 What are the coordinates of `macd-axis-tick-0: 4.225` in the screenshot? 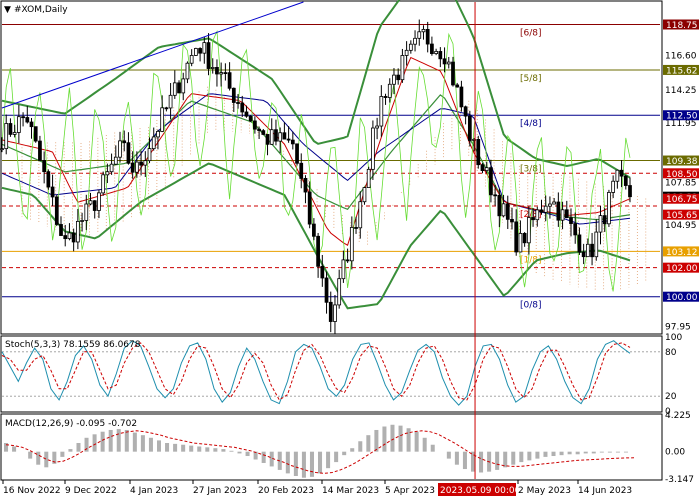 It's located at (678, 416).